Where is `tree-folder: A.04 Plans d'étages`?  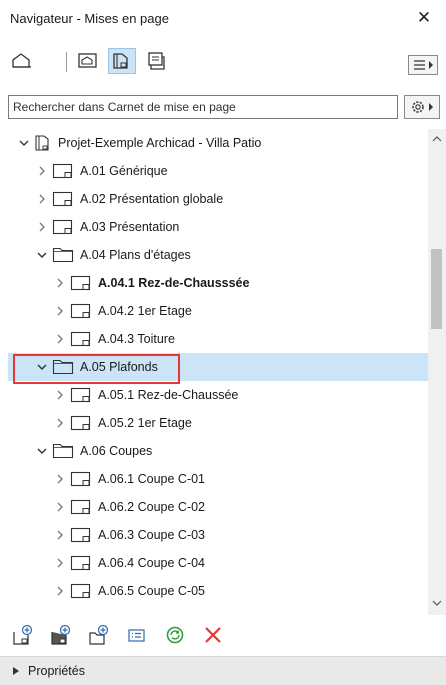 tree-folder: A.04 Plans d'étages is located at coordinates (218, 255).